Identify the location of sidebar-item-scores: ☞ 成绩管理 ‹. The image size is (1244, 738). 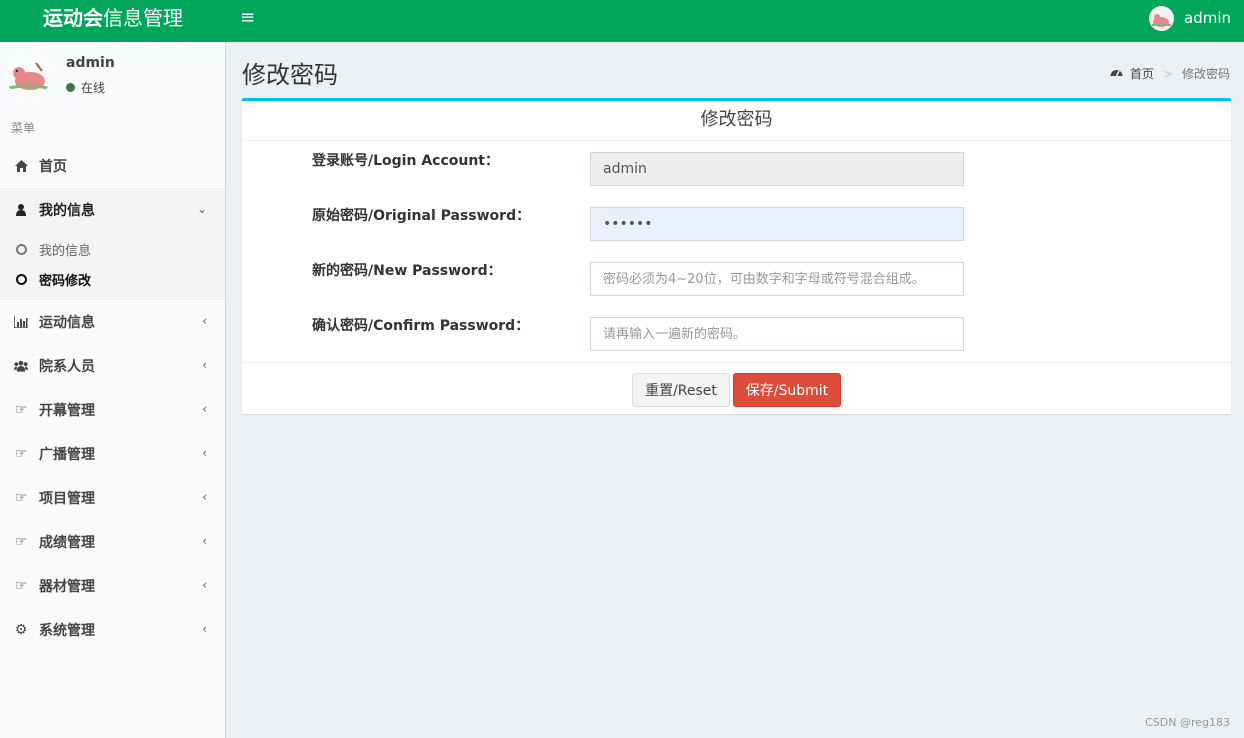
(112, 542).